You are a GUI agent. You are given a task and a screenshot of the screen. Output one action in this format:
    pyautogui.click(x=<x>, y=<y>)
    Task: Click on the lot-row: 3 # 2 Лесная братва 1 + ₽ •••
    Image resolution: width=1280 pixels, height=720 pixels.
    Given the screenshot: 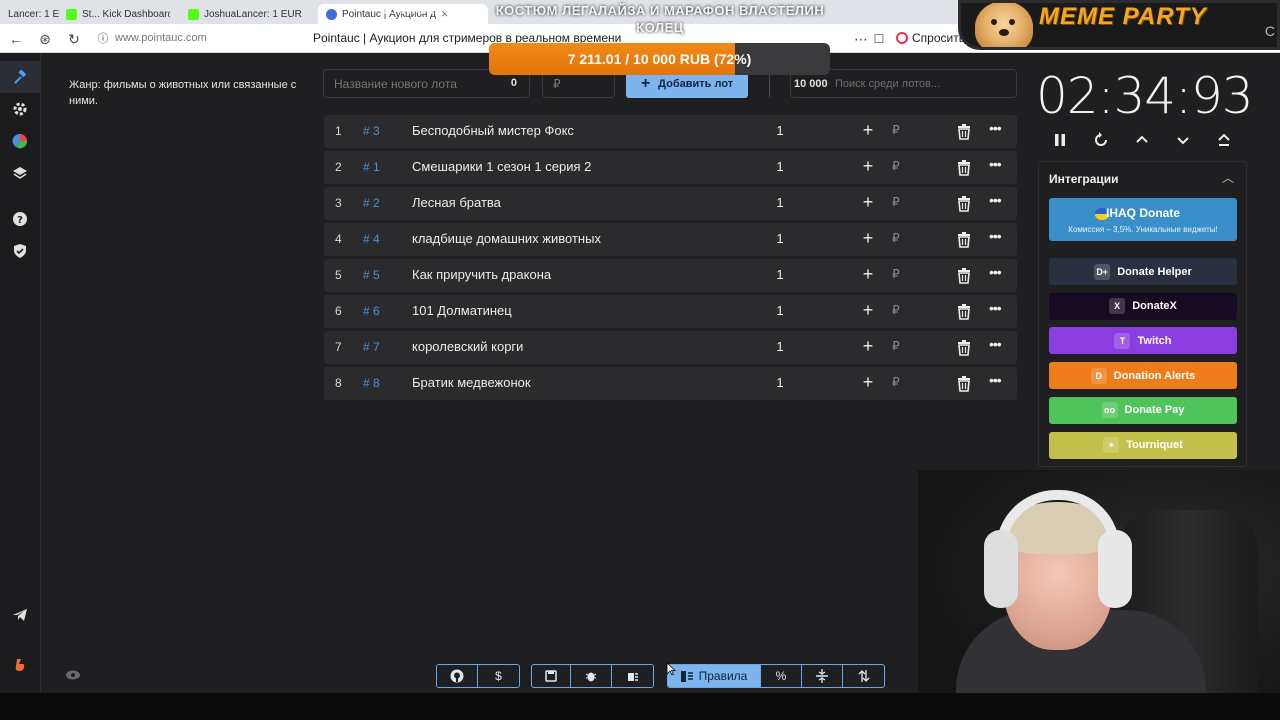 What is the action you would take?
    pyautogui.click(x=670, y=203)
    